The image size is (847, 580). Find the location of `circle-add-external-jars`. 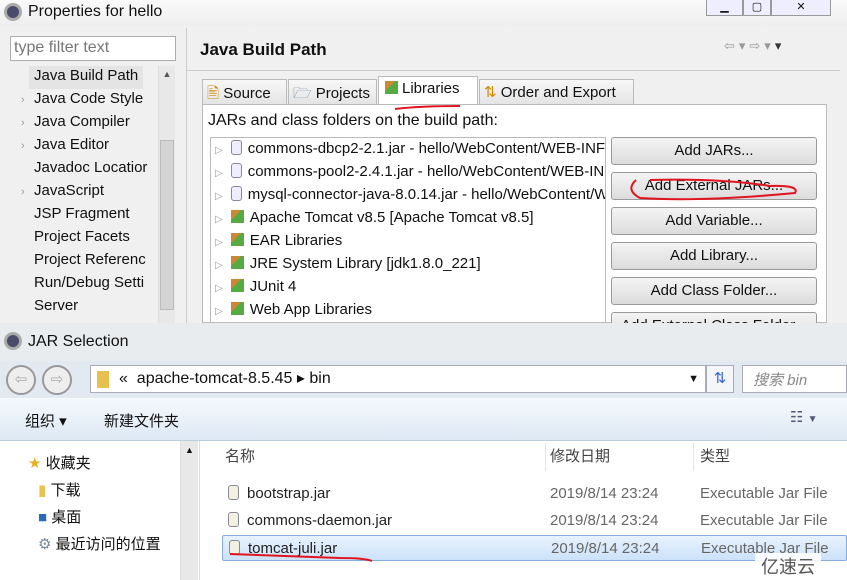

circle-add-external-jars is located at coordinates (713, 189).